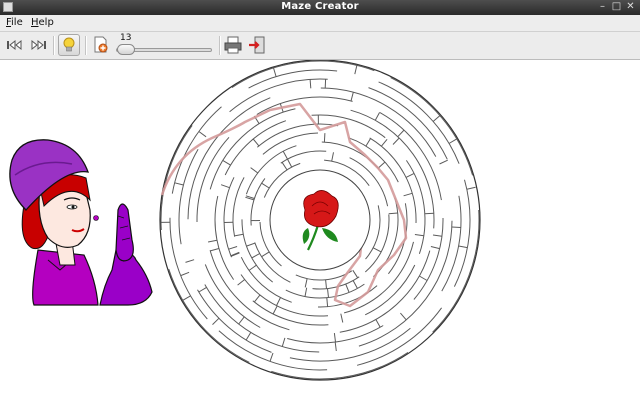 This screenshot has width=640, height=396. I want to click on new-maze-button, so click(101, 45).